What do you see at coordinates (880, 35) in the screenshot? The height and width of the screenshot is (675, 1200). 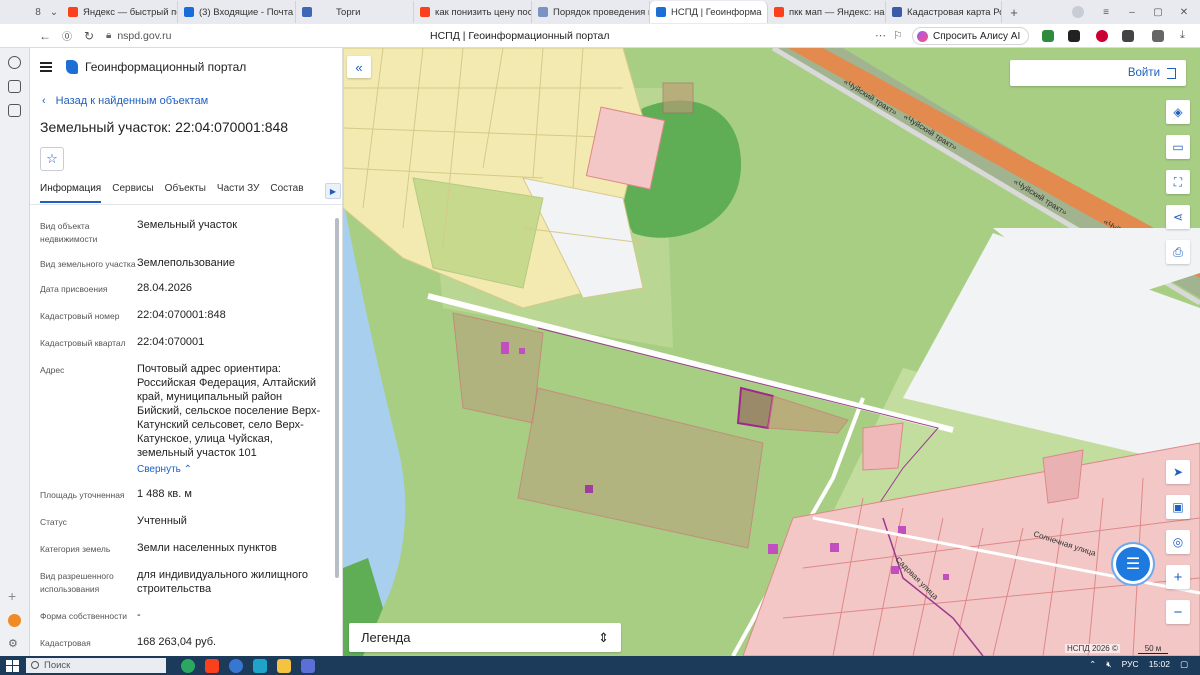 I see `more-icon: ⋯` at bounding box center [880, 35].